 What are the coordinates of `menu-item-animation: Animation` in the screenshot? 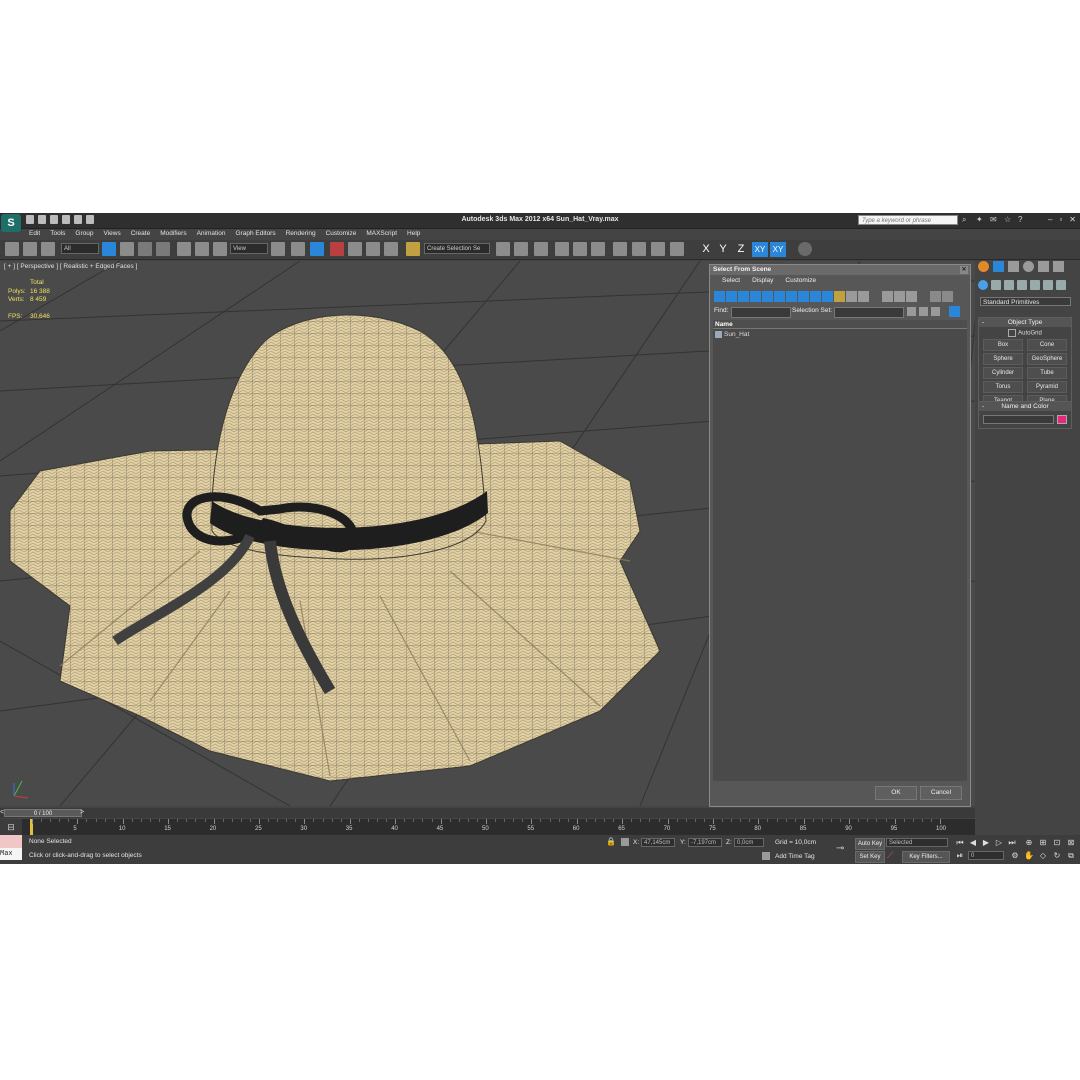 It's located at (211, 234).